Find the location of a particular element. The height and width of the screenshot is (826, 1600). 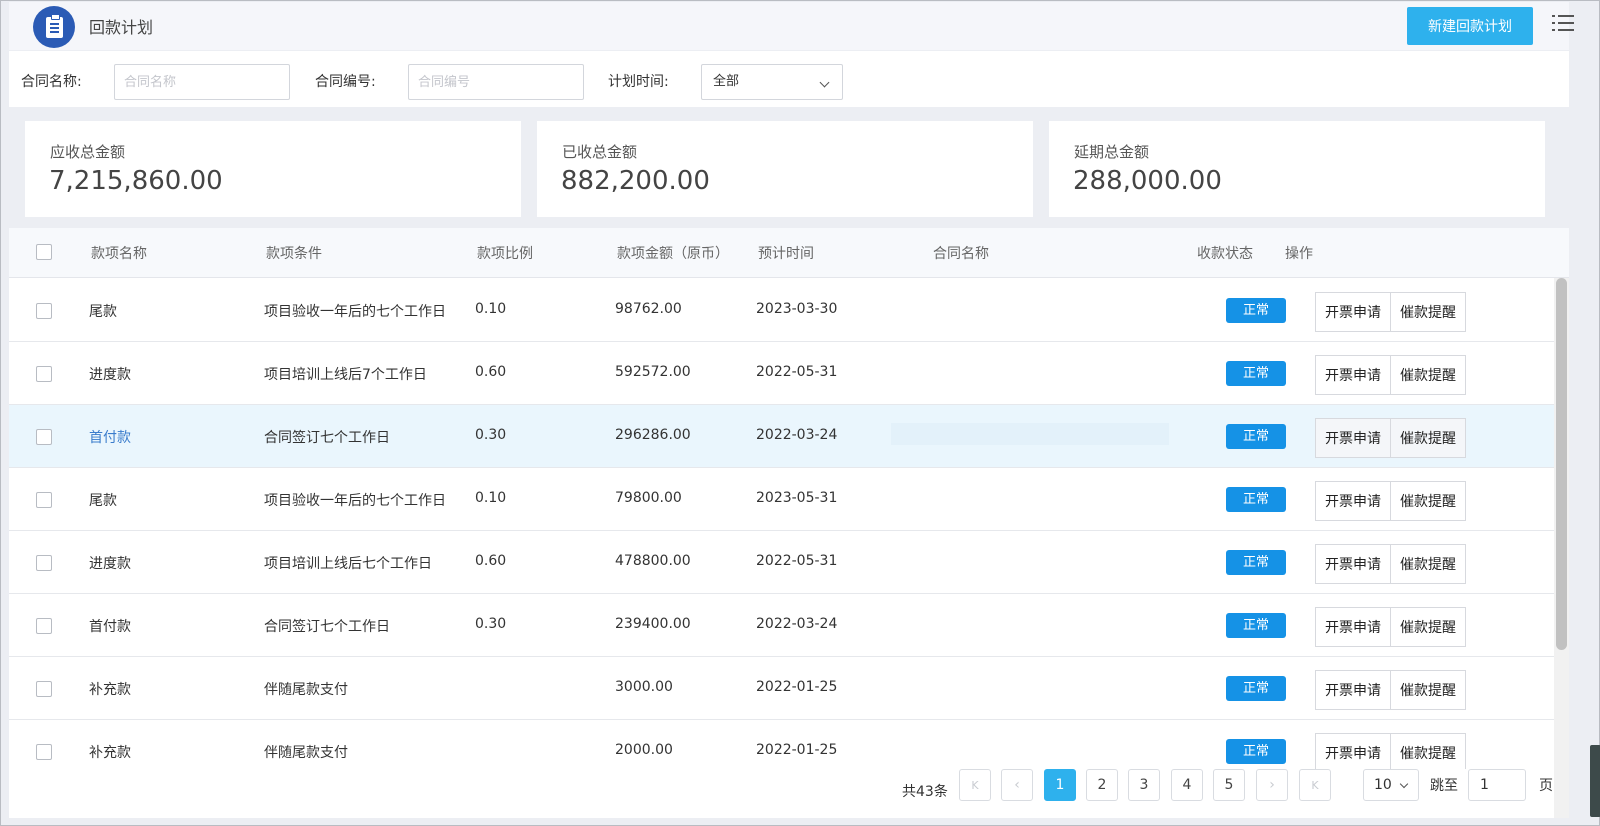

filter-bar: 合同名称: 合同编号: 计划时间: 全部 is located at coordinates (789, 79).